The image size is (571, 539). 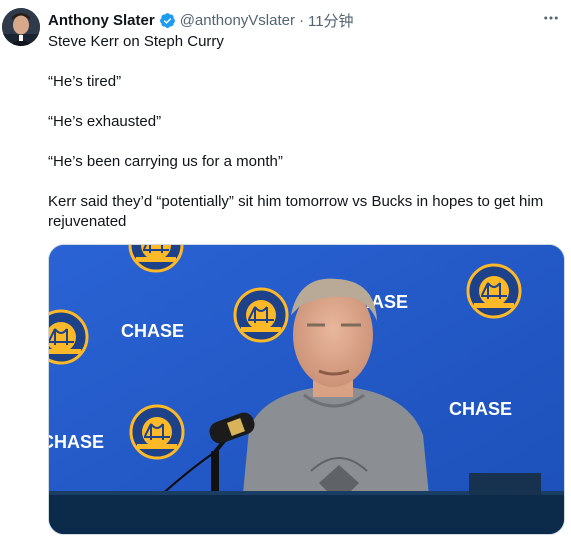 I want to click on tweet-line: “He’s exhausted”, so click(x=105, y=121).